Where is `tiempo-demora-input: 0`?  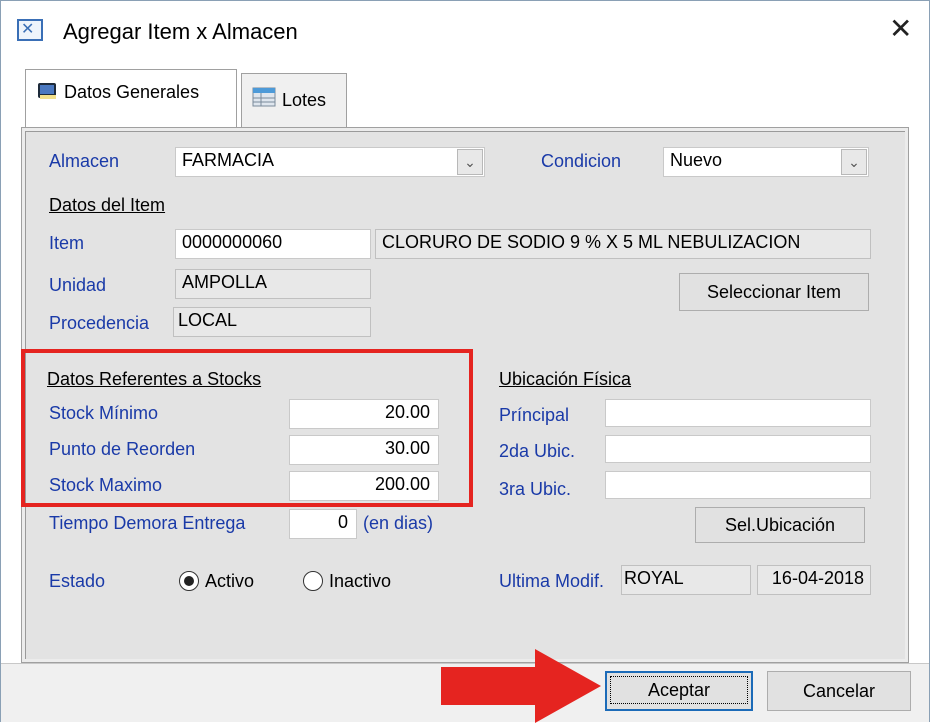
tiempo-demora-input: 0 is located at coordinates (323, 524).